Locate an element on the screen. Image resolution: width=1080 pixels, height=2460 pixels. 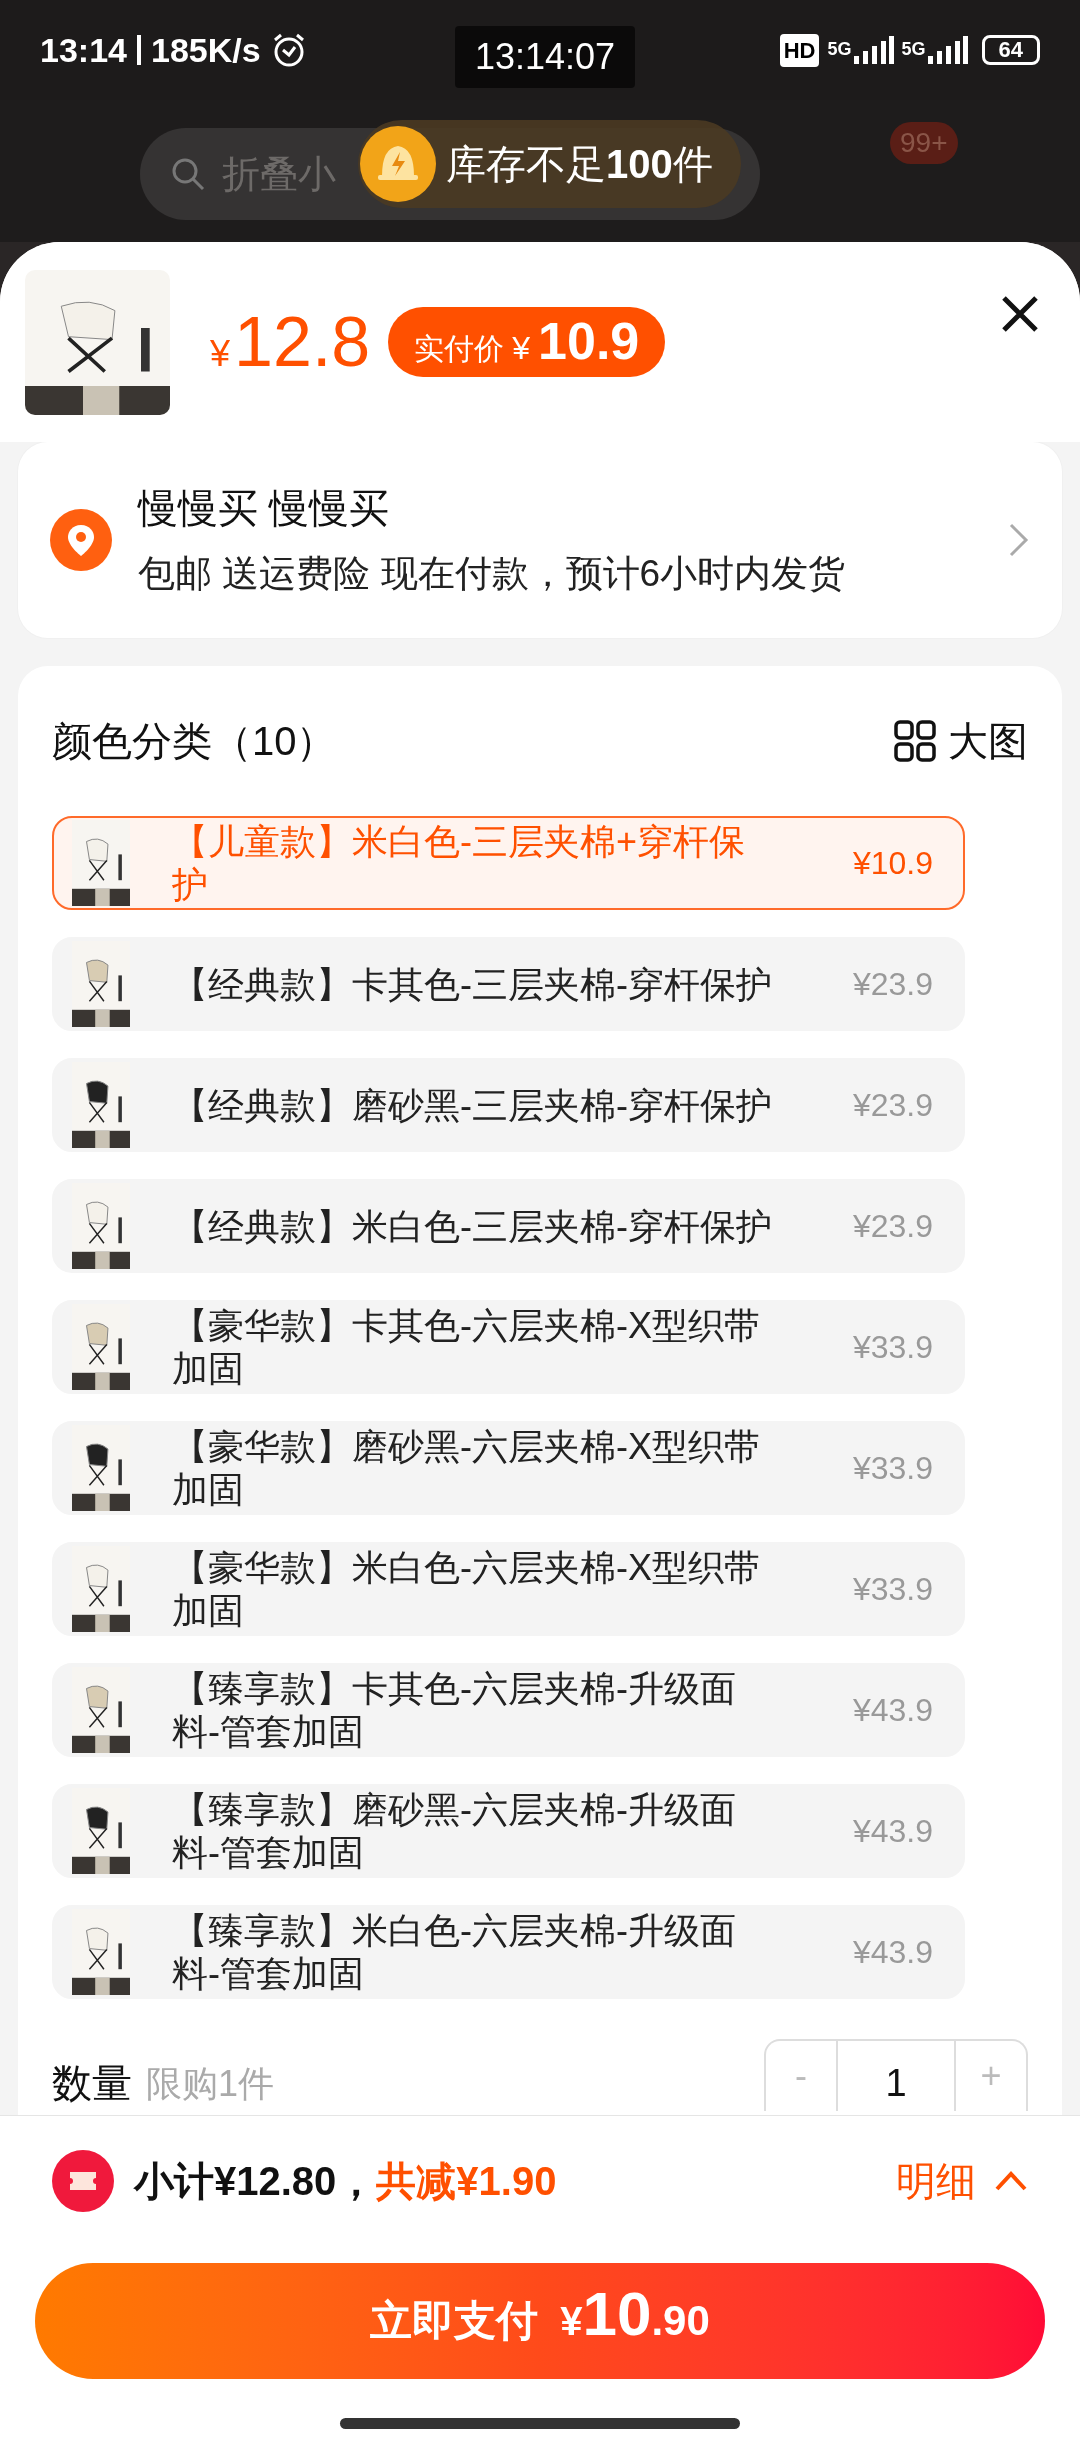
option-label: 【经典款】磨砂黑-三层夹棉-穿杆保护 is located at coordinates (472, 1105).